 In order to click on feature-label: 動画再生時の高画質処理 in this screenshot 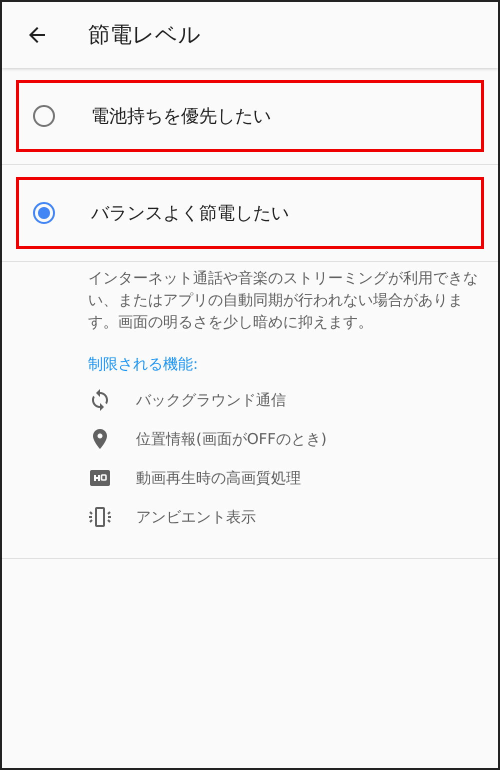, I will do `click(218, 478)`.